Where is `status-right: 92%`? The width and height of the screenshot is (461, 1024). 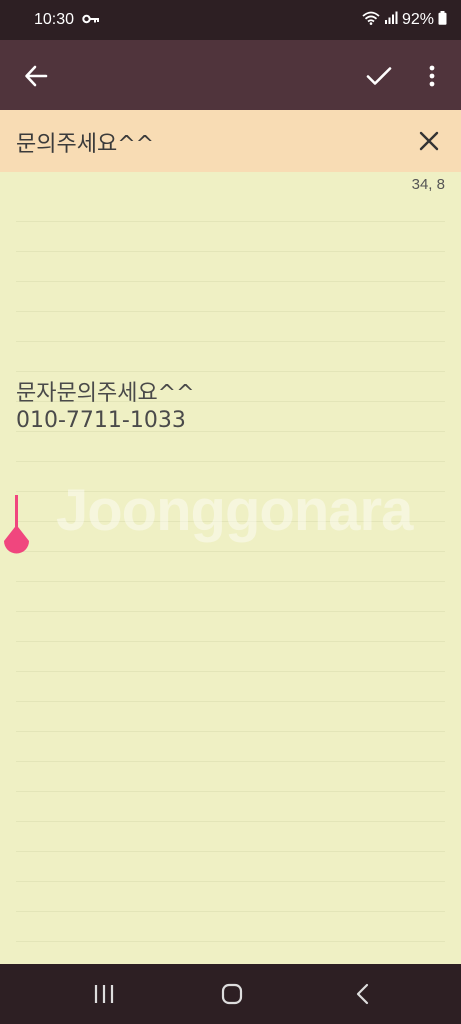
status-right: 92% is located at coordinates (404, 20).